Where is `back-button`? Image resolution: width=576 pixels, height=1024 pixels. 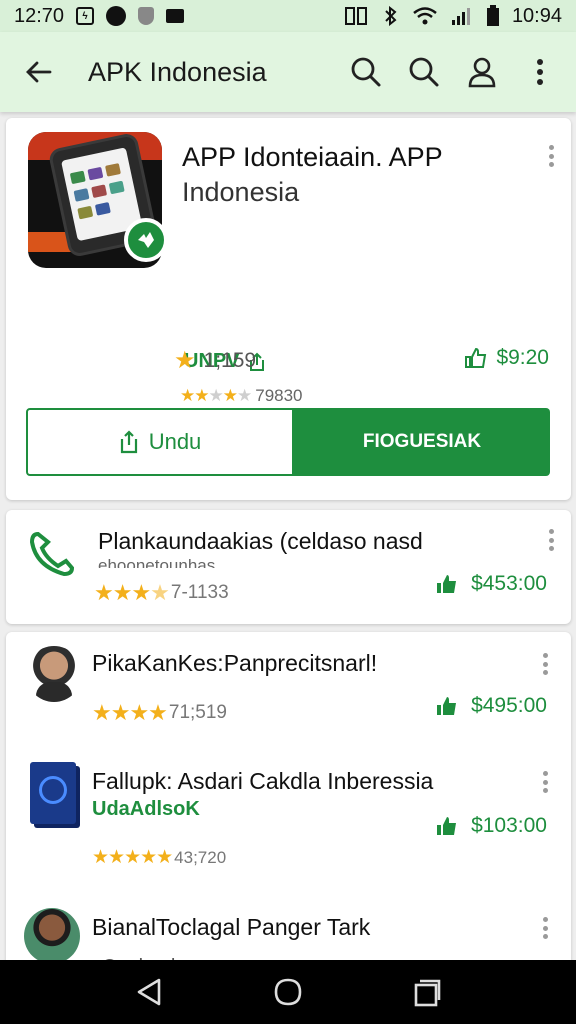
back-button is located at coordinates (38, 72).